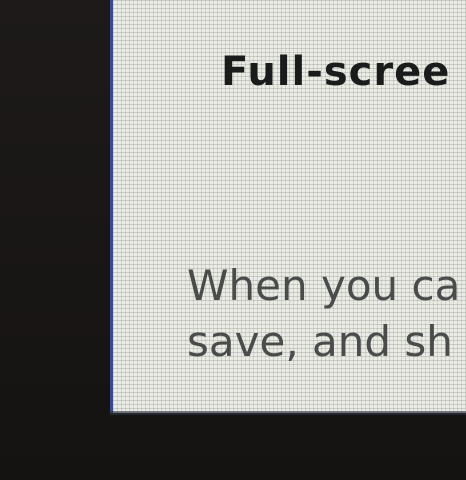 This screenshot has width=466, height=480. What do you see at coordinates (324, 285) in the screenshot?
I see `dialog-body-line-1: When you ca` at bounding box center [324, 285].